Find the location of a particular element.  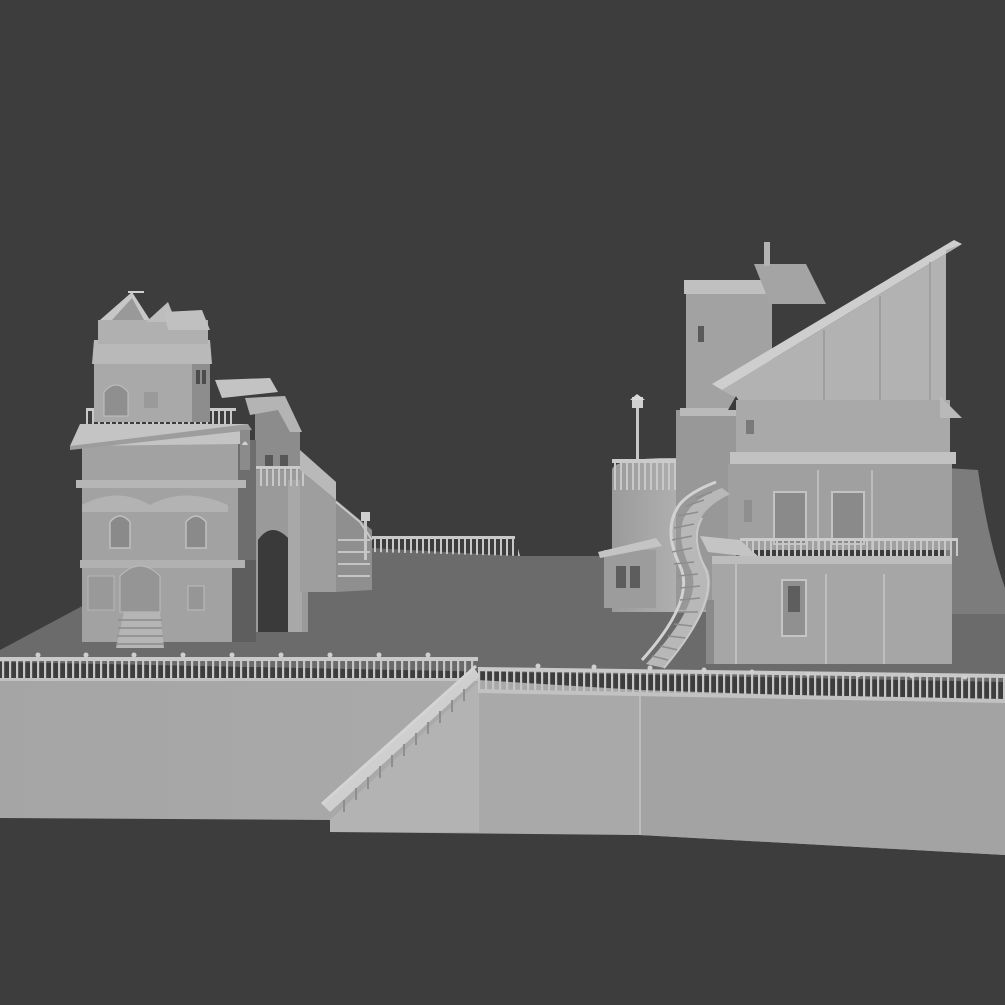

street-lamps is located at coordinates (503, 477).